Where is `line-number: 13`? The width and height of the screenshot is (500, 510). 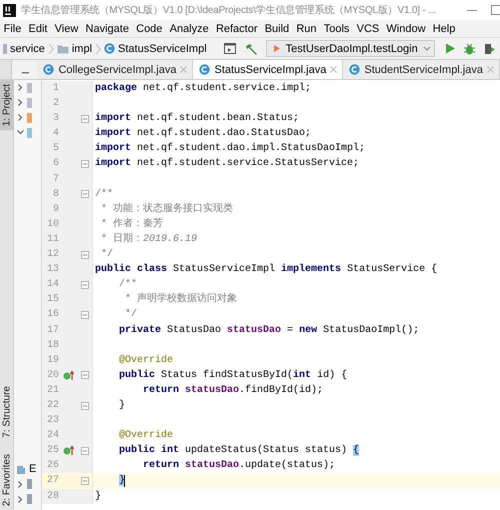
line-number: 13 is located at coordinates (52, 270).